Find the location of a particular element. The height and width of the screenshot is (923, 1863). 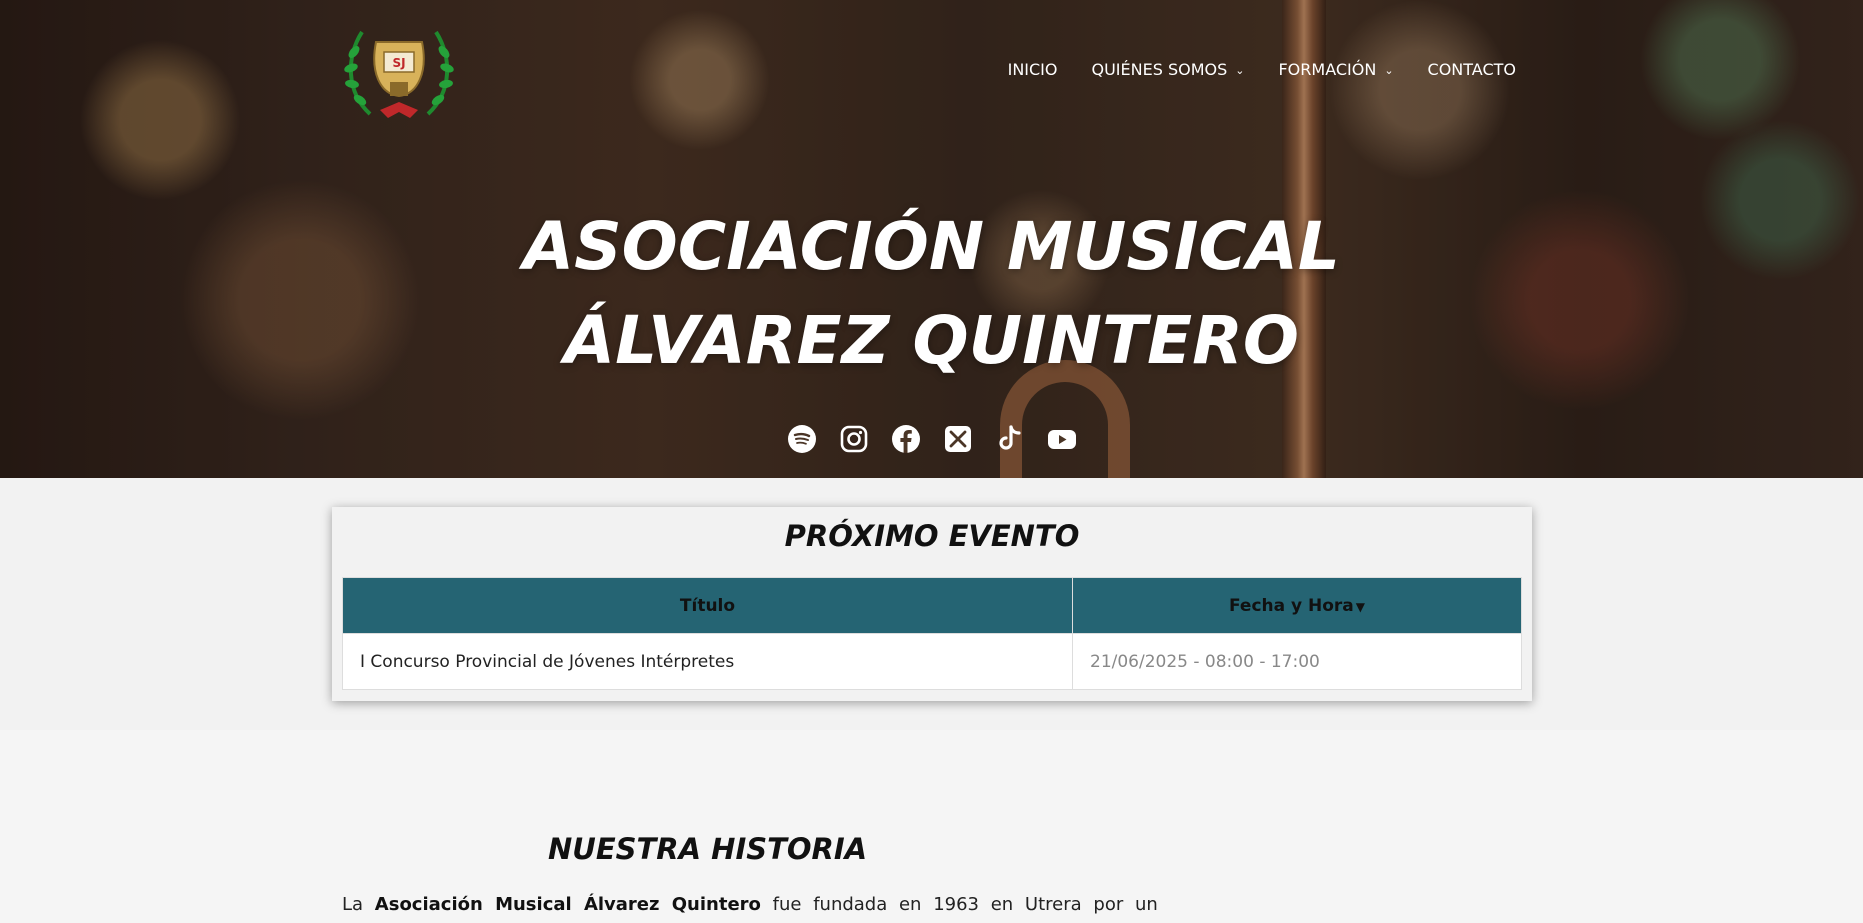

column-label-fecha-hora: Fecha y Hora is located at coordinates (1291, 605).